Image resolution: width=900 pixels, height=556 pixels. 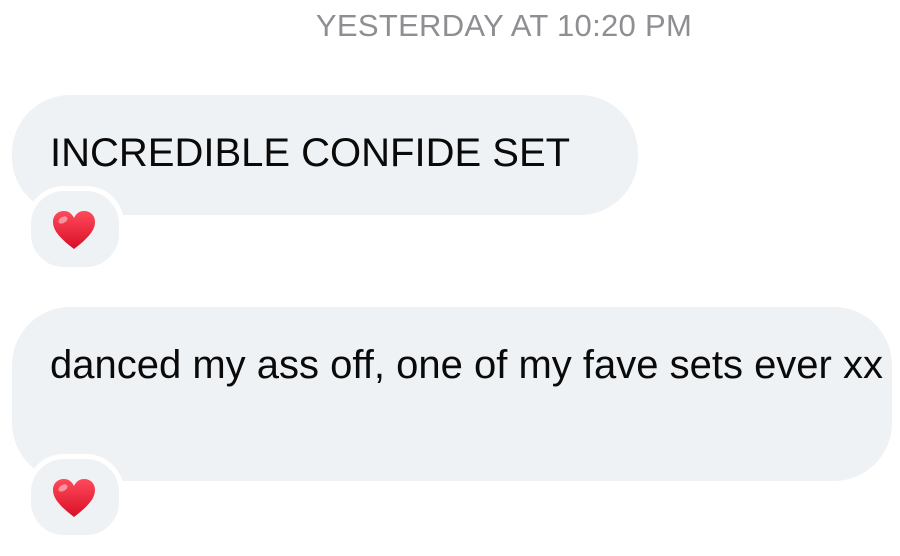 What do you see at coordinates (504, 25) in the screenshot?
I see `message-timestamp: YESTERDAY AT 10:20 PM` at bounding box center [504, 25].